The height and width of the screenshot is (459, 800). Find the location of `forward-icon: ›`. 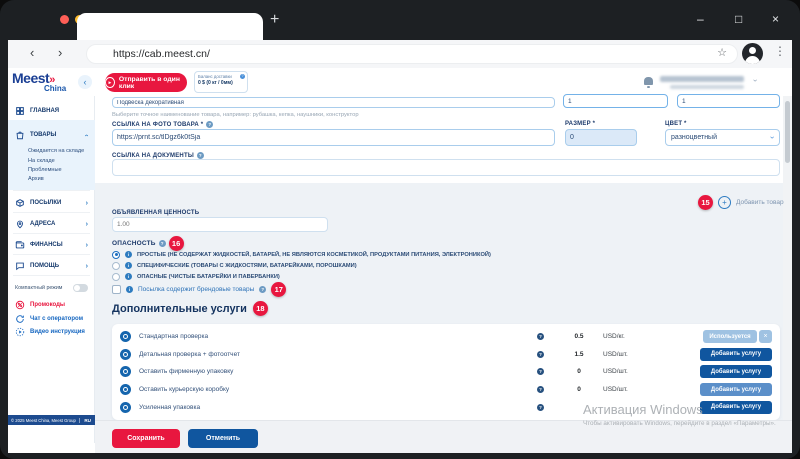

forward-icon: › is located at coordinates (60, 52).